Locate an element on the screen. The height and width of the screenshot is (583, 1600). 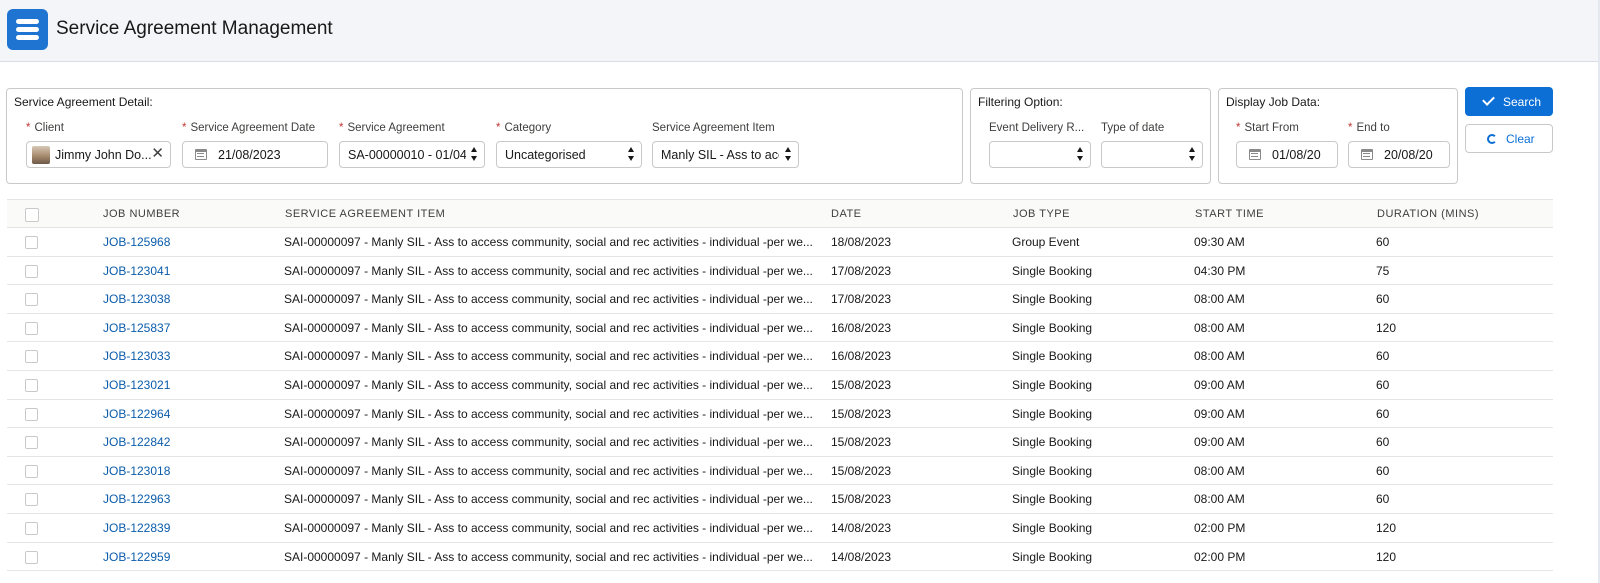
search-button: Search is located at coordinates (1509, 101).